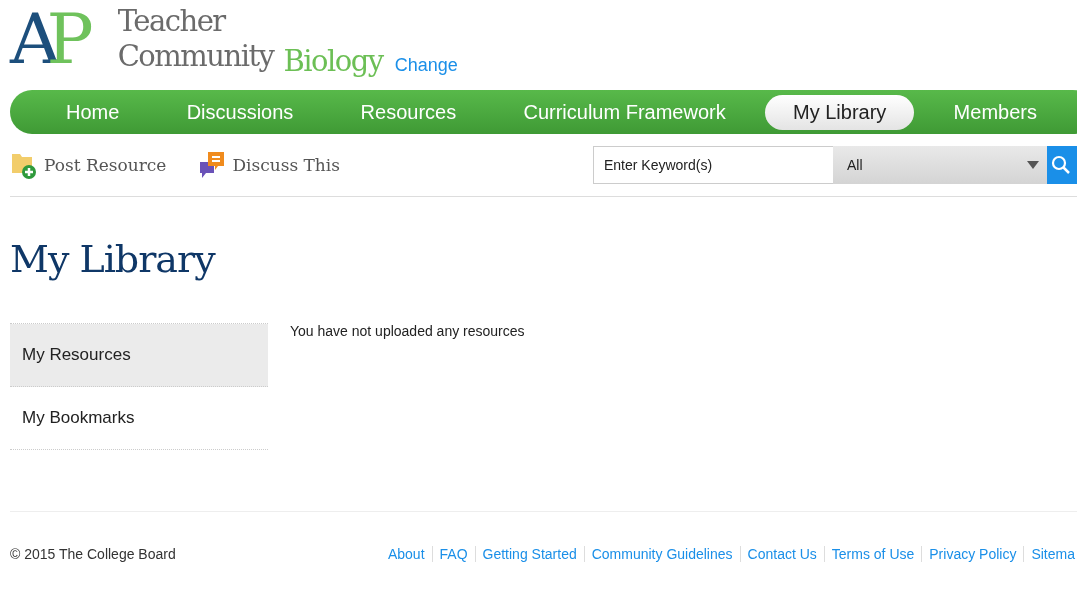 This screenshot has width=1077, height=599. I want to click on category-dropdown: All, so click(940, 165).